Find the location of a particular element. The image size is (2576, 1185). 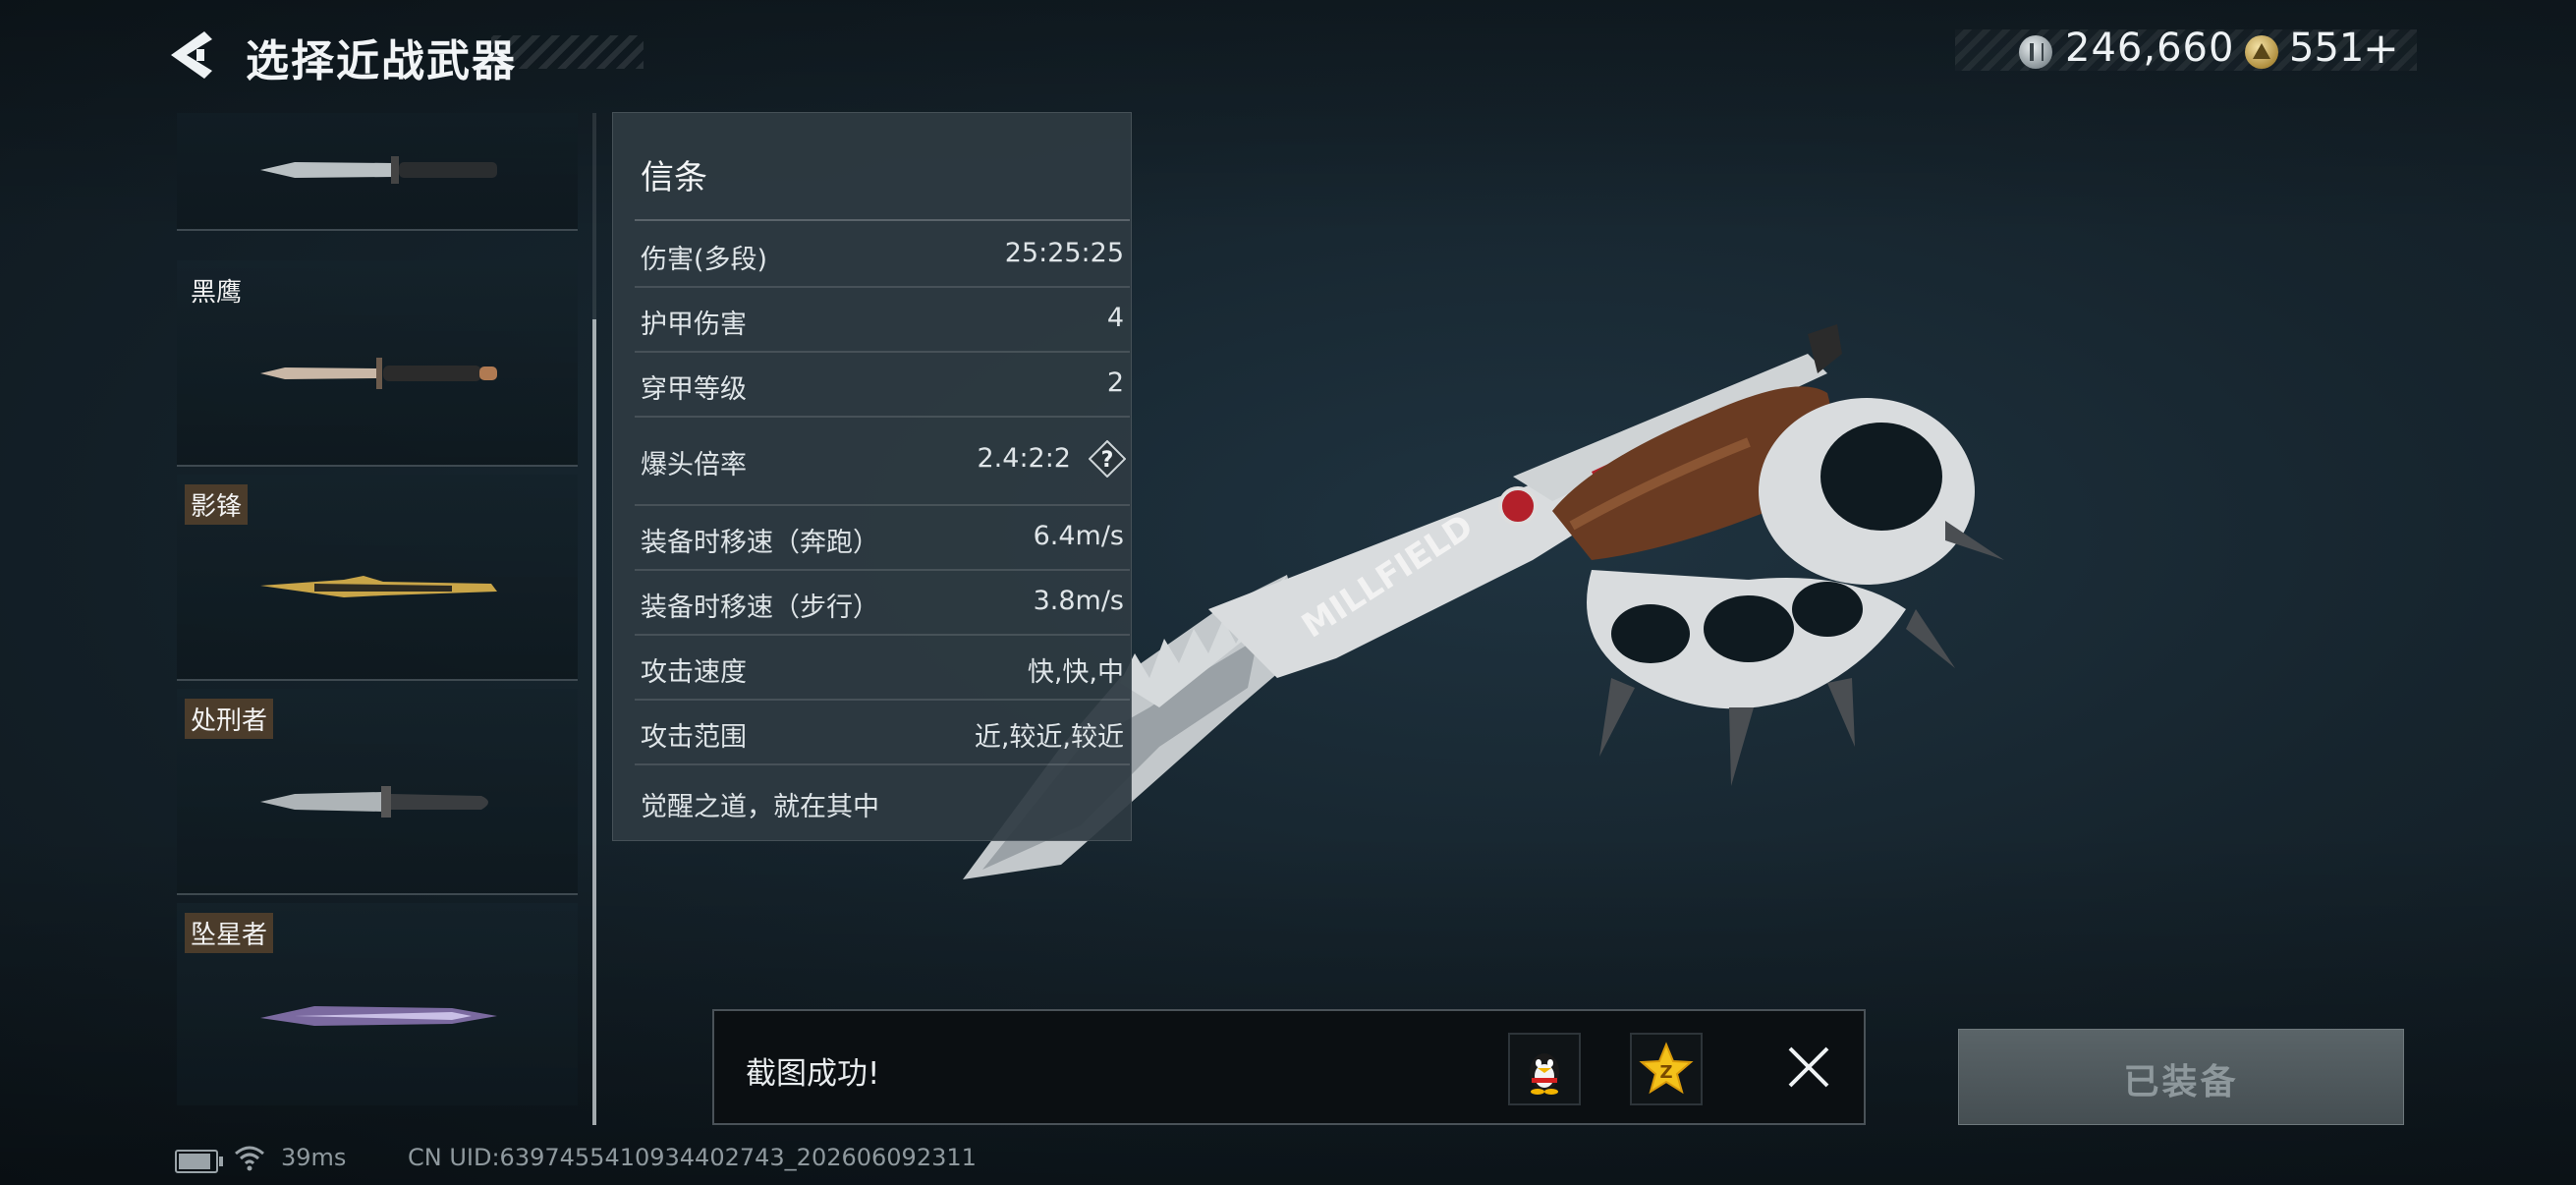

weapon-card-star-faller: 坠星者 is located at coordinates (377, 1004).